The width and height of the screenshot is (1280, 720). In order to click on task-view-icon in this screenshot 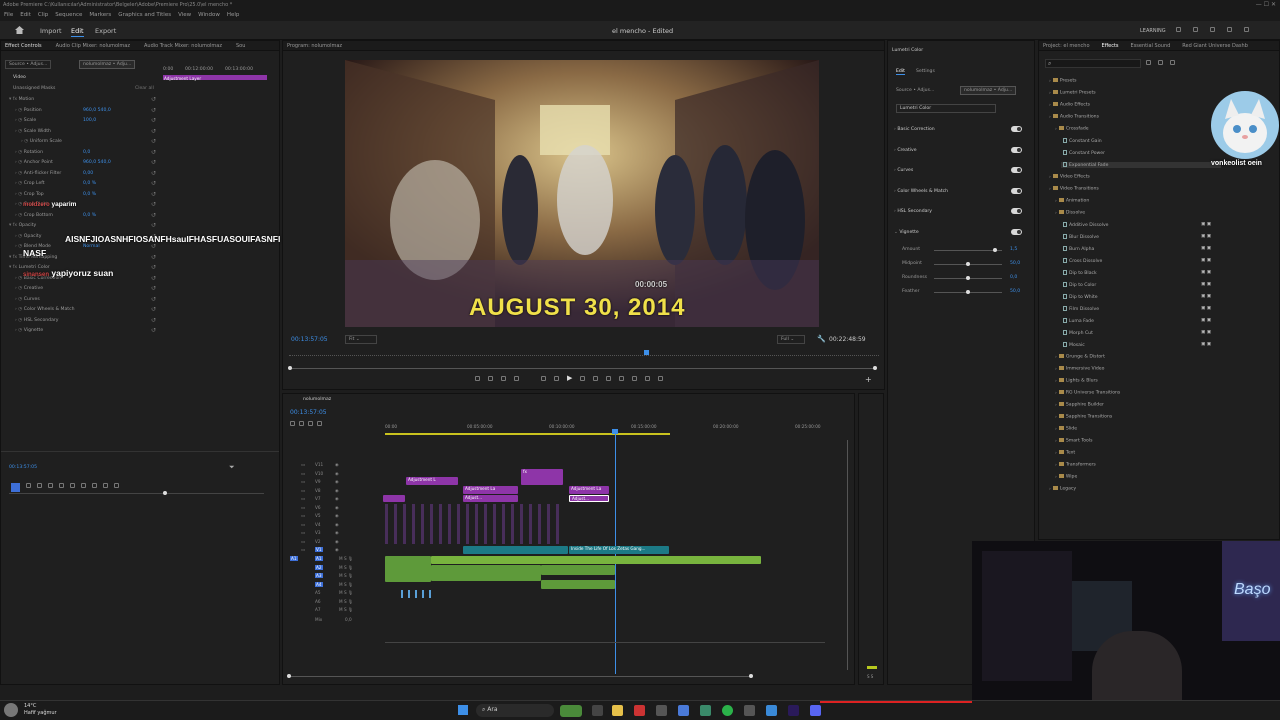, I will do `click(597, 710)`.